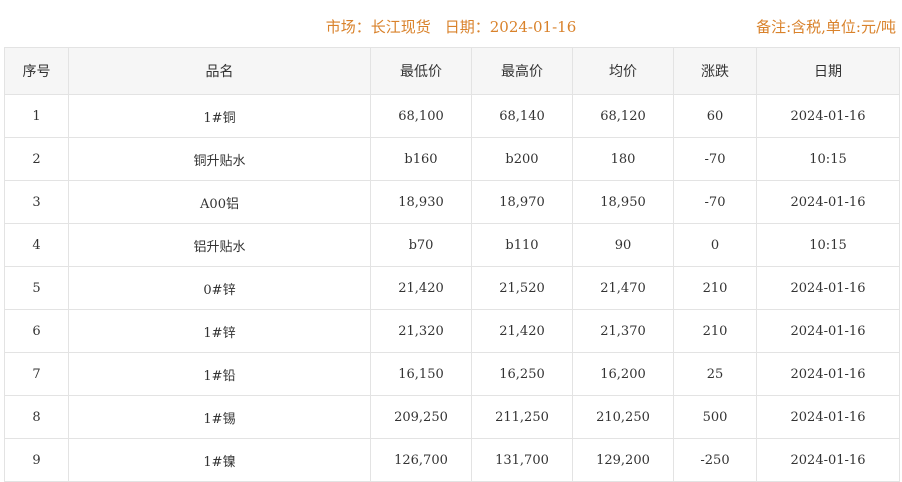  What do you see at coordinates (421, 331) in the screenshot?
I see `cell-low-price: 21,320` at bounding box center [421, 331].